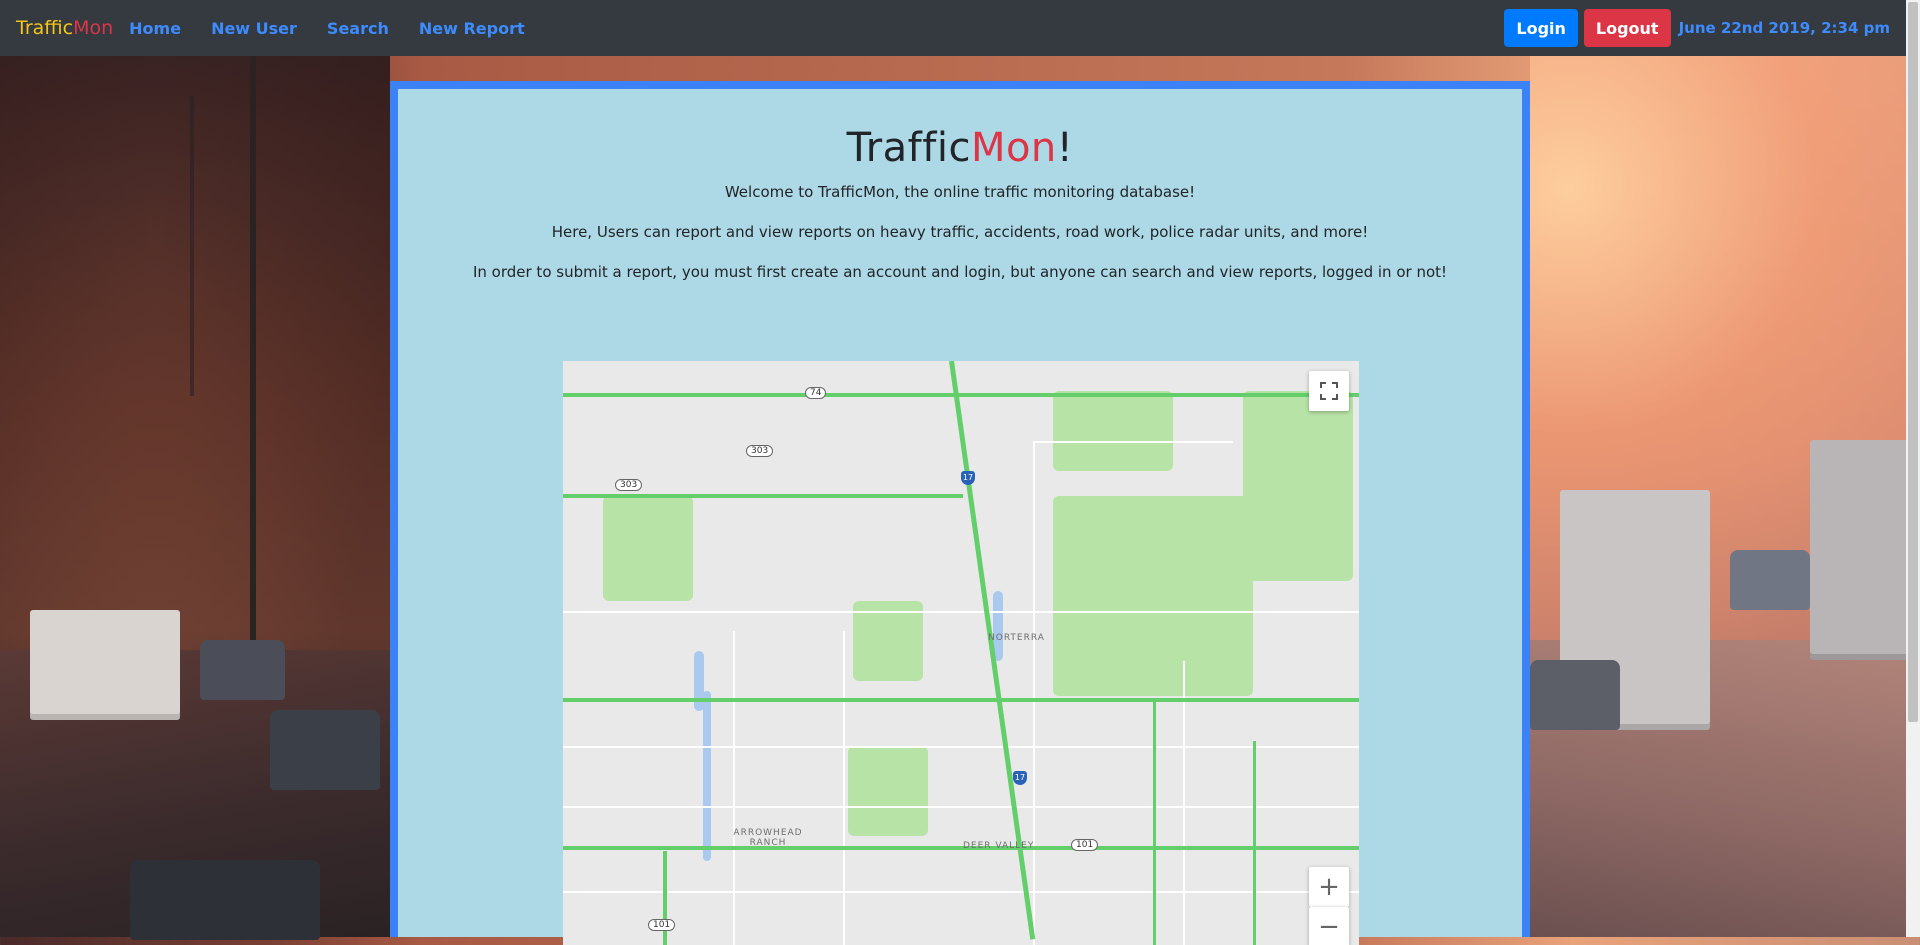  Describe the element at coordinates (1016, 638) in the screenshot. I see `map-place-label: NORTERRA` at that location.